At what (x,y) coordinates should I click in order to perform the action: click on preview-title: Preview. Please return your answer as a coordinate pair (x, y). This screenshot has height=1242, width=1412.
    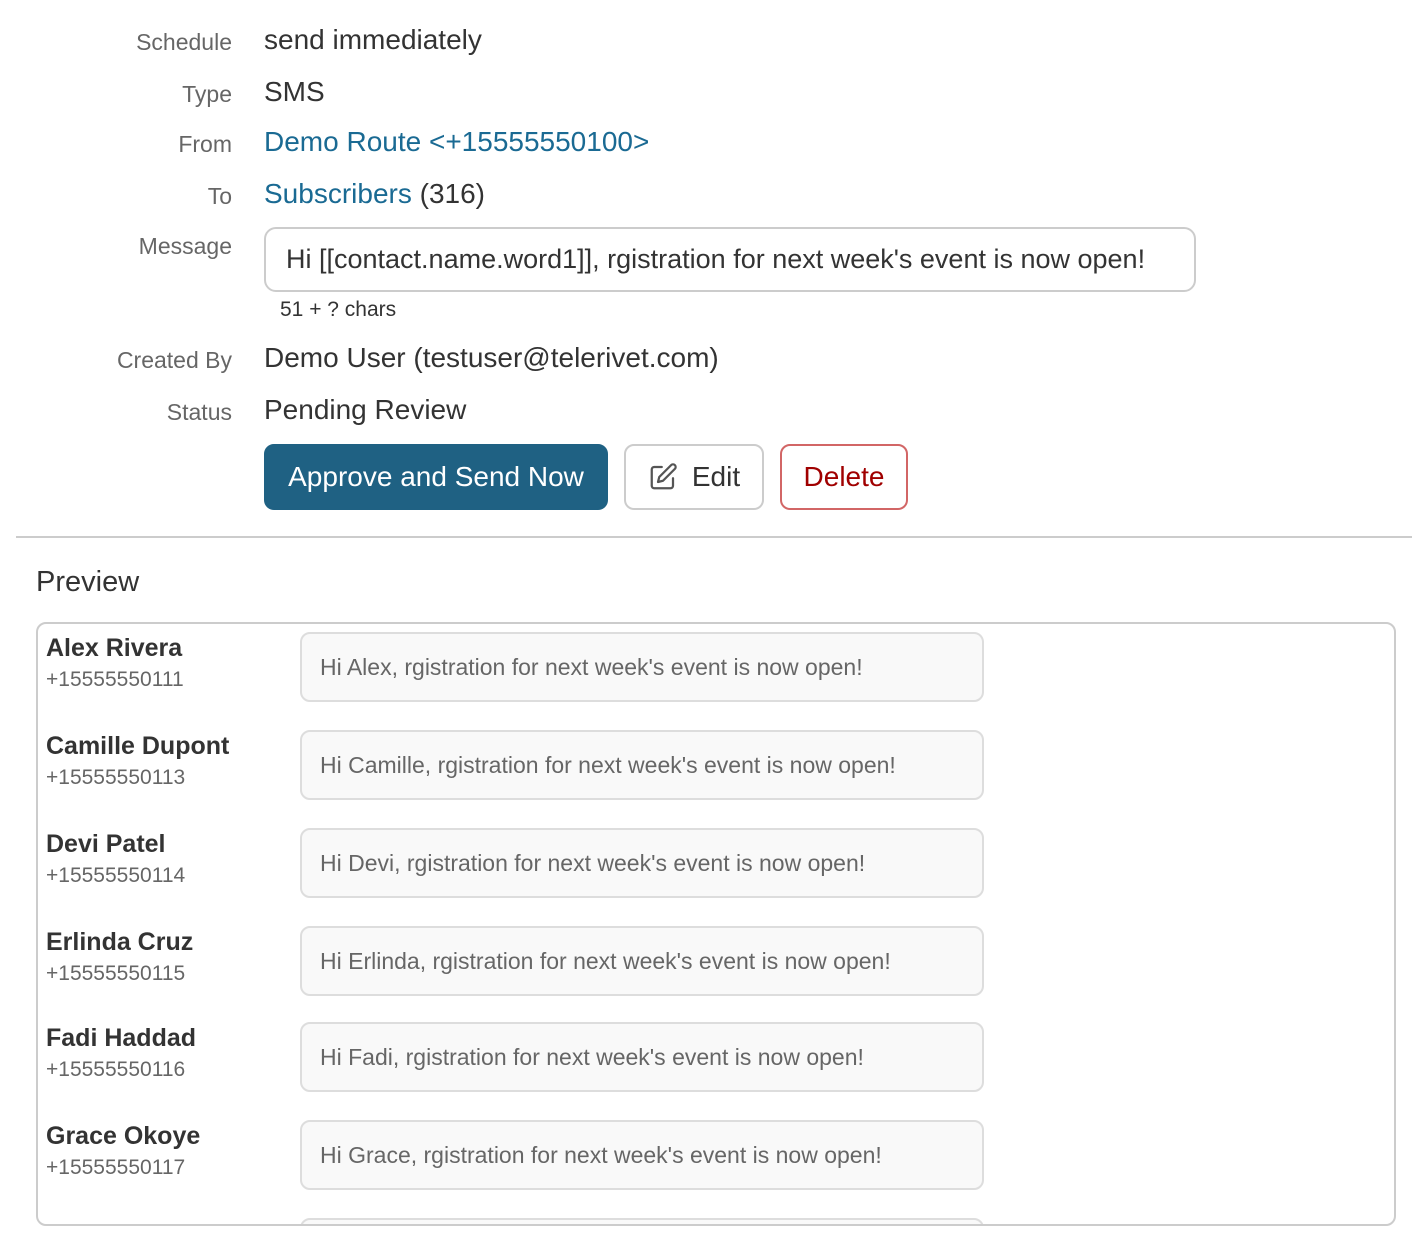
    Looking at the image, I should click on (88, 582).